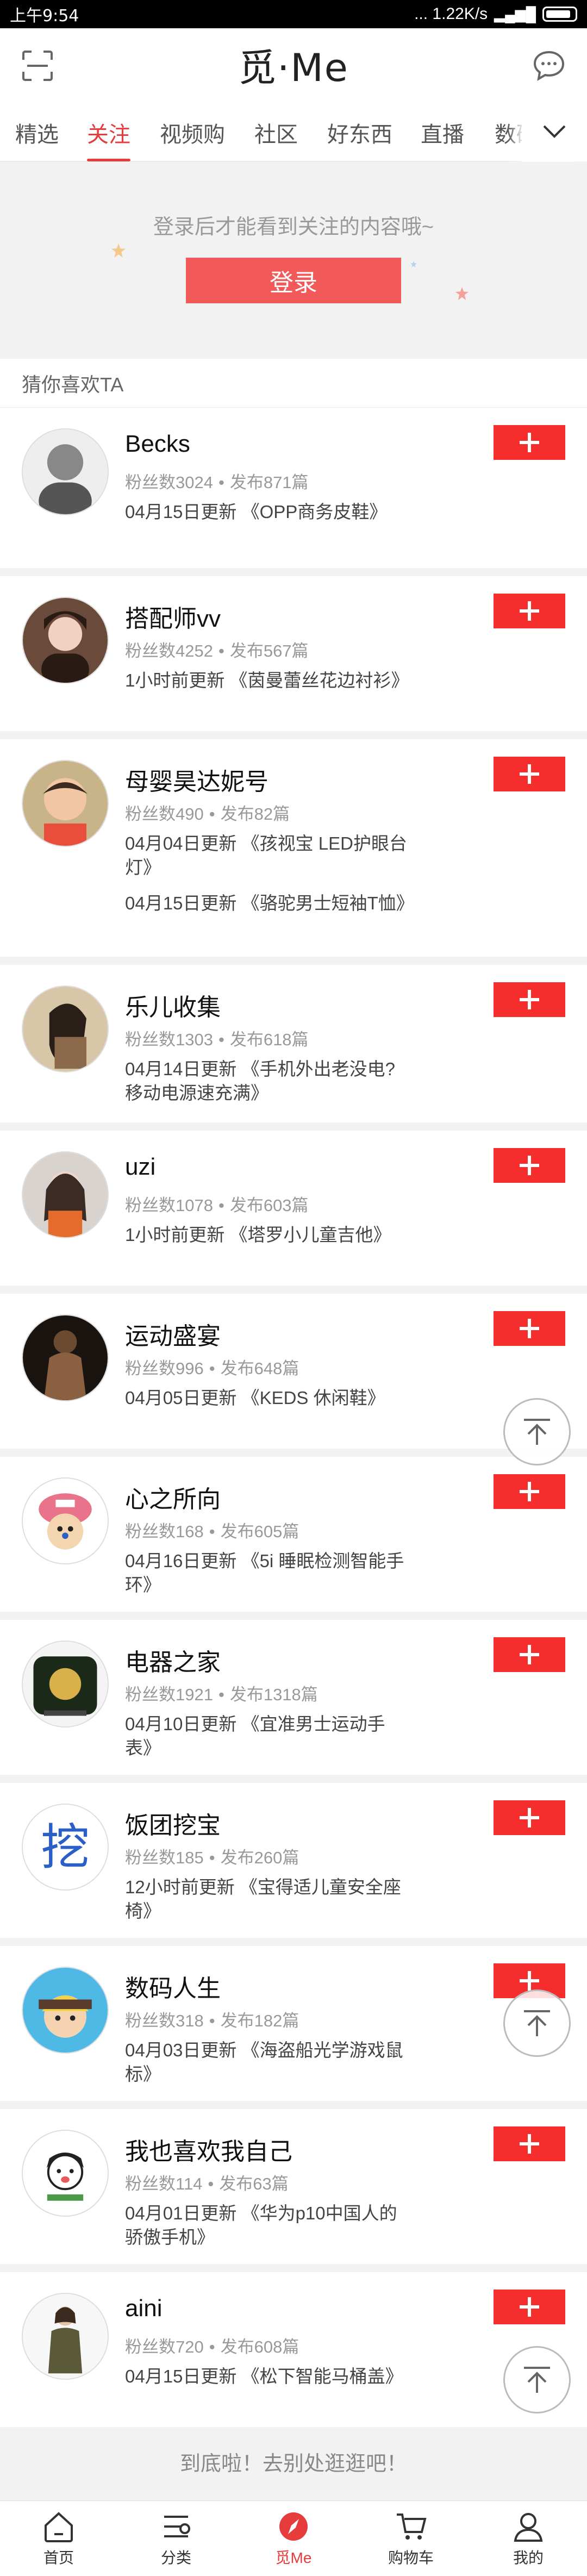 Image resolution: width=587 pixels, height=2576 pixels. I want to click on latest-update: 04月10日更新 《宜准男士运动手表》, so click(266, 1736).